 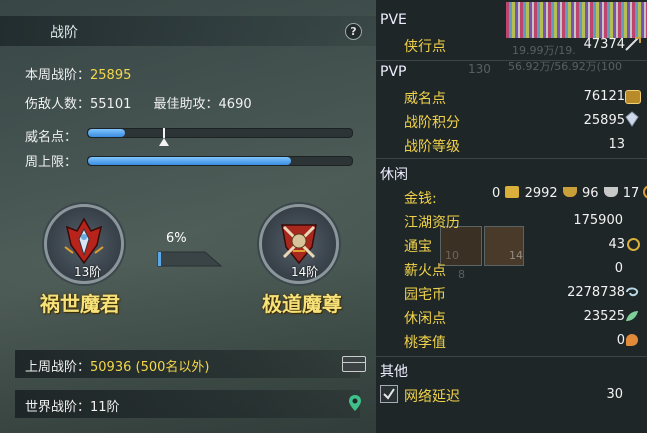 What do you see at coordinates (604, 316) in the screenshot?
I see `leisure-row-value: 23525` at bounding box center [604, 316].